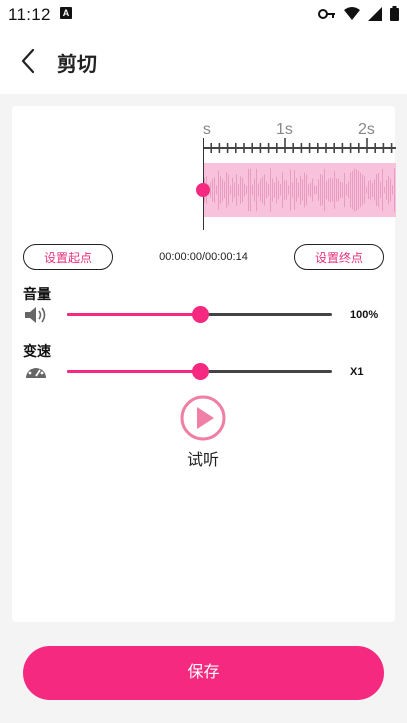  I want to click on time-readout: 00:00:00/00:00:14, so click(203, 257).